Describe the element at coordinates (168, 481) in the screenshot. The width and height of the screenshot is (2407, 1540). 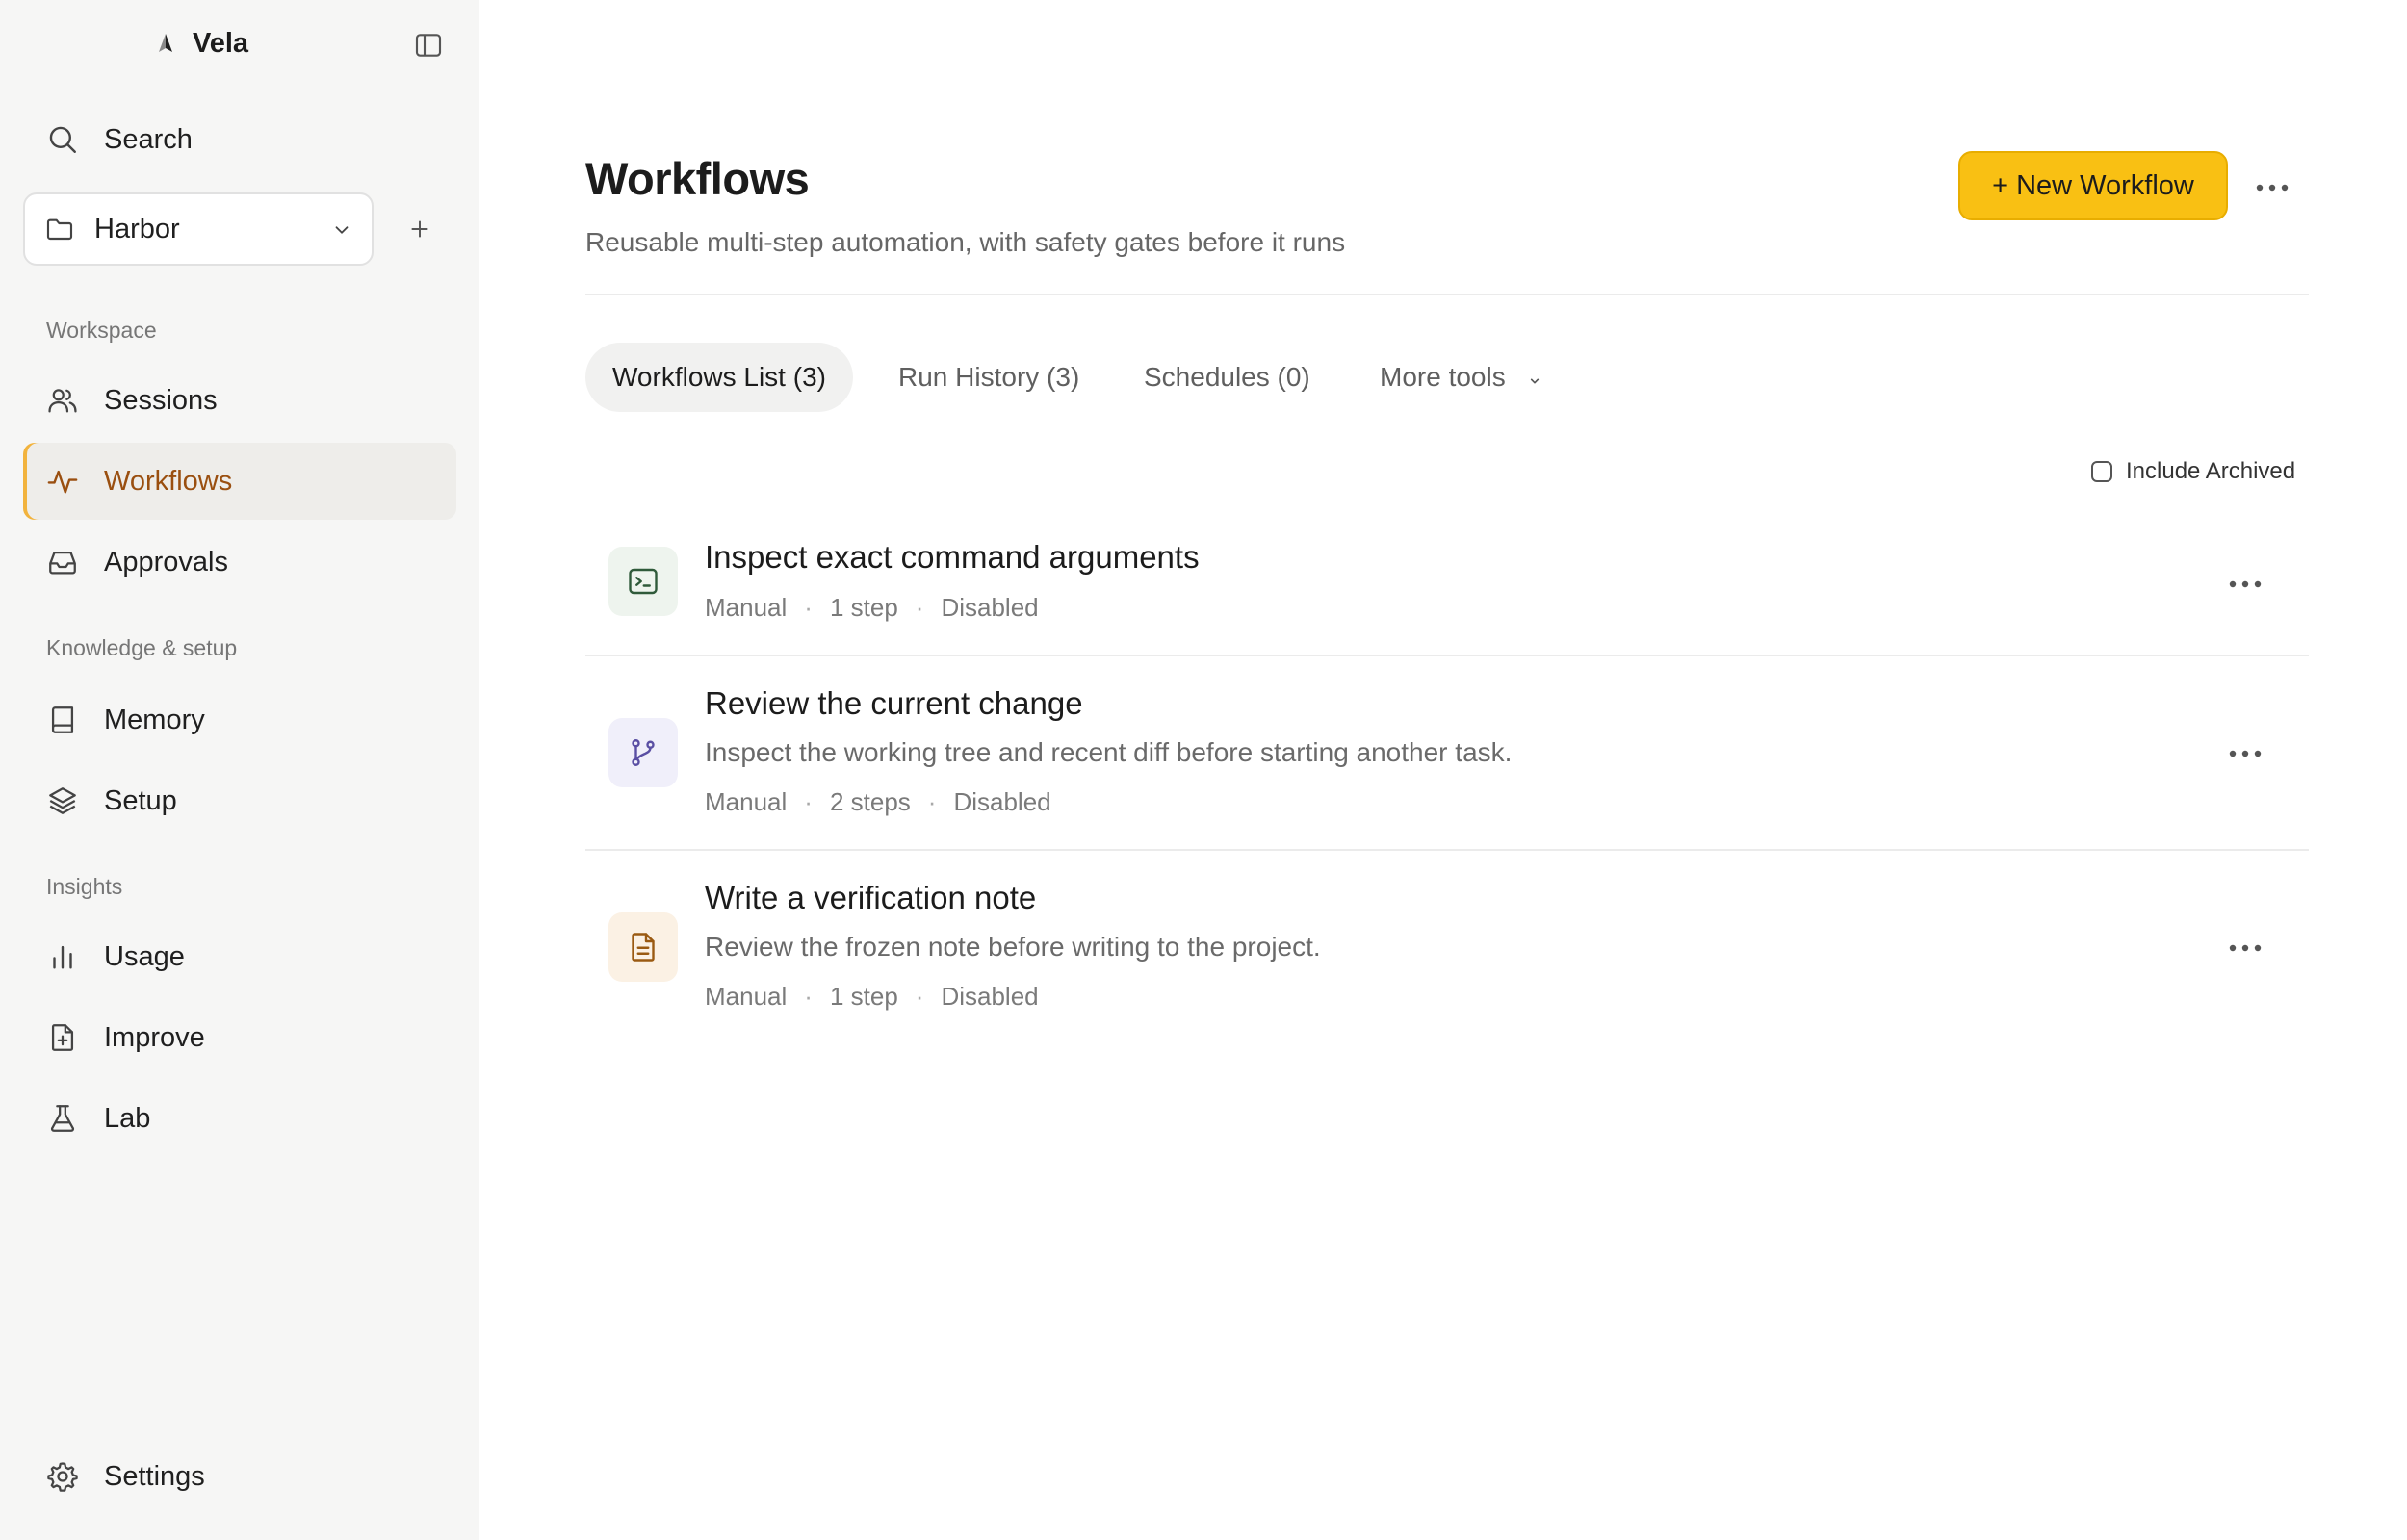
I see `sidebar-item-label: Workflows` at that location.